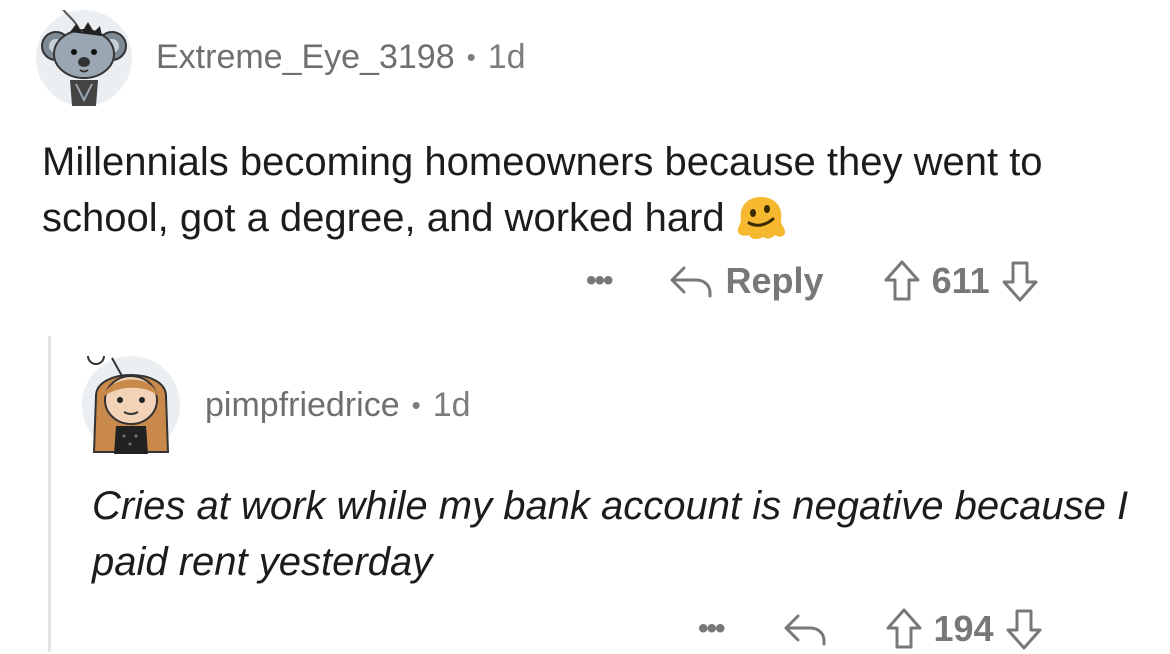 This screenshot has width=1170, height=654. I want to click on comment-meta: Extreme_Eye_3198 • 1d, so click(341, 57).